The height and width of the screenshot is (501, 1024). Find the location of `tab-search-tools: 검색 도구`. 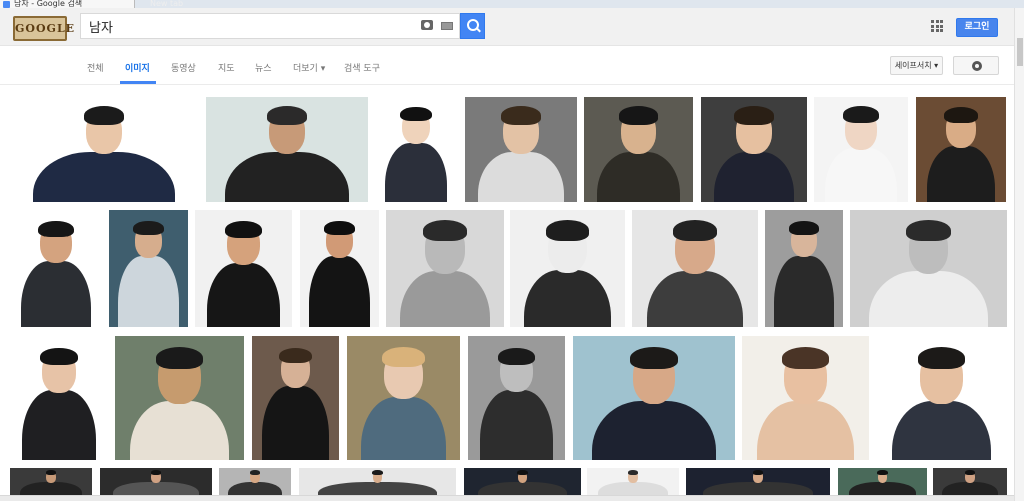

tab-search-tools: 검색 도구 is located at coordinates (362, 67).